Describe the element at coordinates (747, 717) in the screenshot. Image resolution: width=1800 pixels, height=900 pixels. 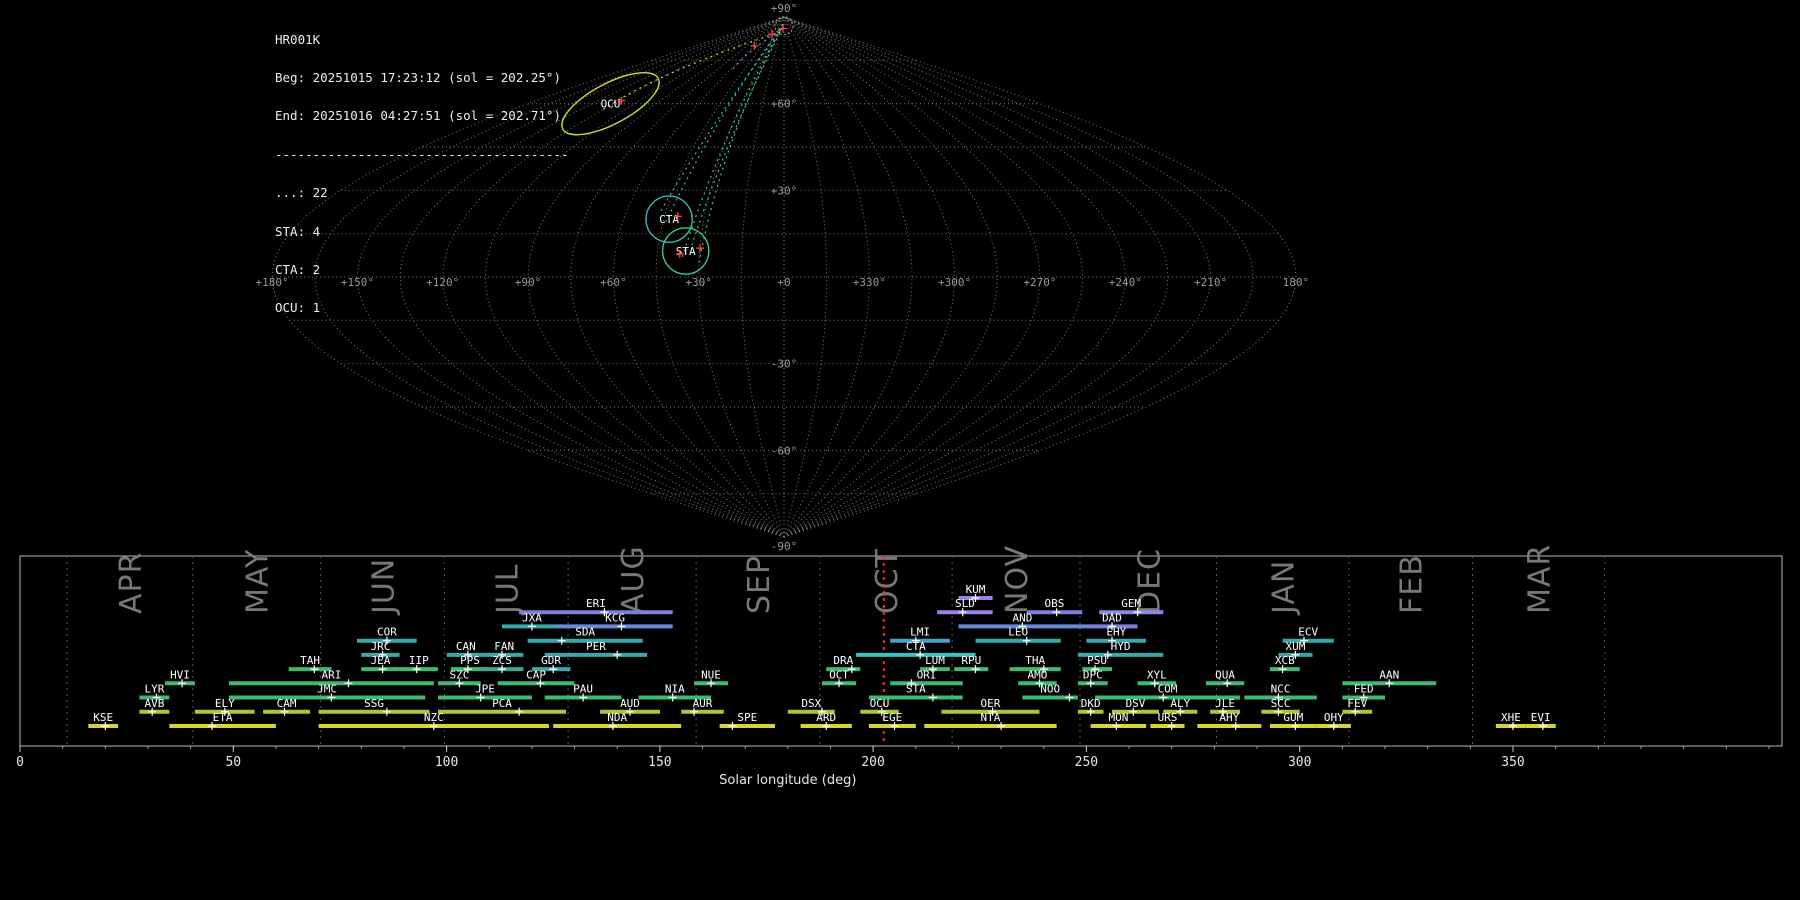
I see `shower-label-SPE: SPE` at that location.